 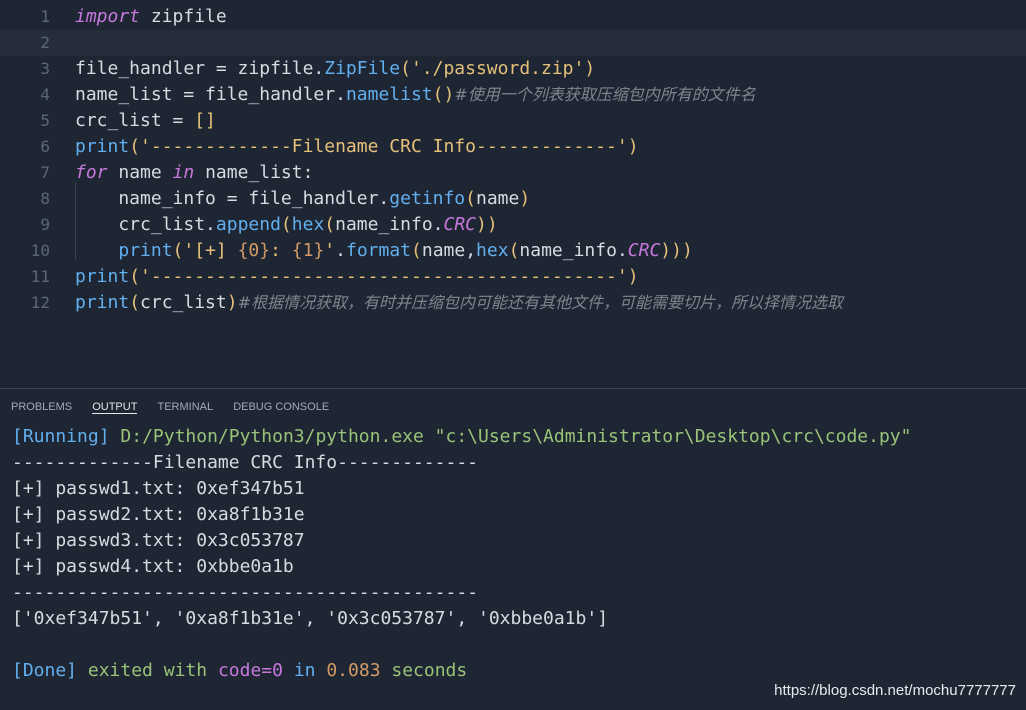 What do you see at coordinates (353, 670) in the screenshot?
I see `elapsed-seconds: 0.083` at bounding box center [353, 670].